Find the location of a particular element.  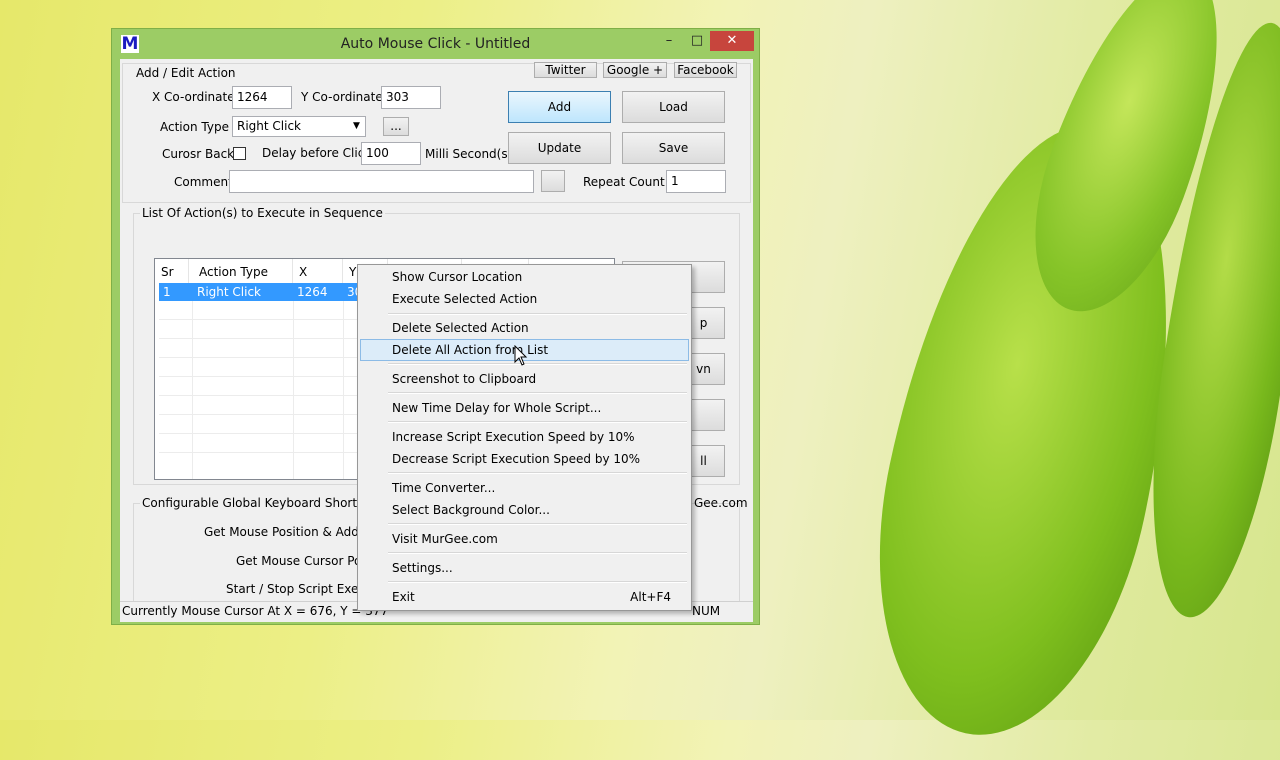

facebook-button: Facebook is located at coordinates (705, 70).